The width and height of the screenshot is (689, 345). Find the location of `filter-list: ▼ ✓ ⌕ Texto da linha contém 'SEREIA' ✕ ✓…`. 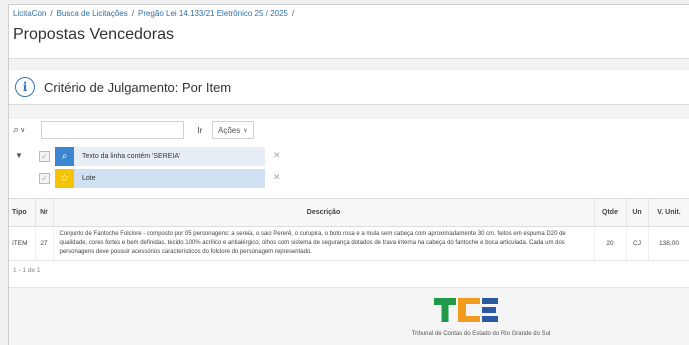

filter-list: ▼ ✓ ⌕ Texto da linha contém 'SEREIA' ✕ ✓… is located at coordinates (349, 166).